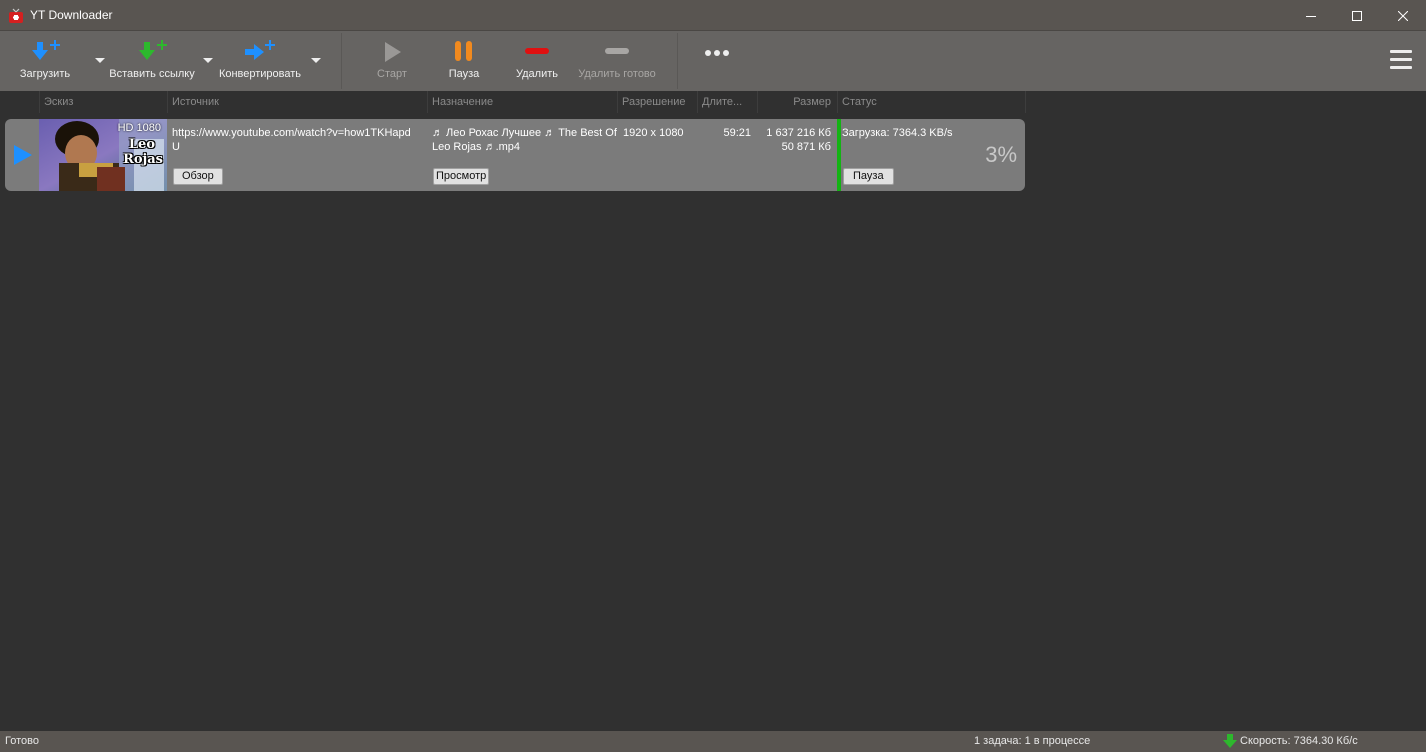 This screenshot has width=1426, height=752. What do you see at coordinates (797, 102) in the screenshot?
I see `column-header-size: Размер` at bounding box center [797, 102].